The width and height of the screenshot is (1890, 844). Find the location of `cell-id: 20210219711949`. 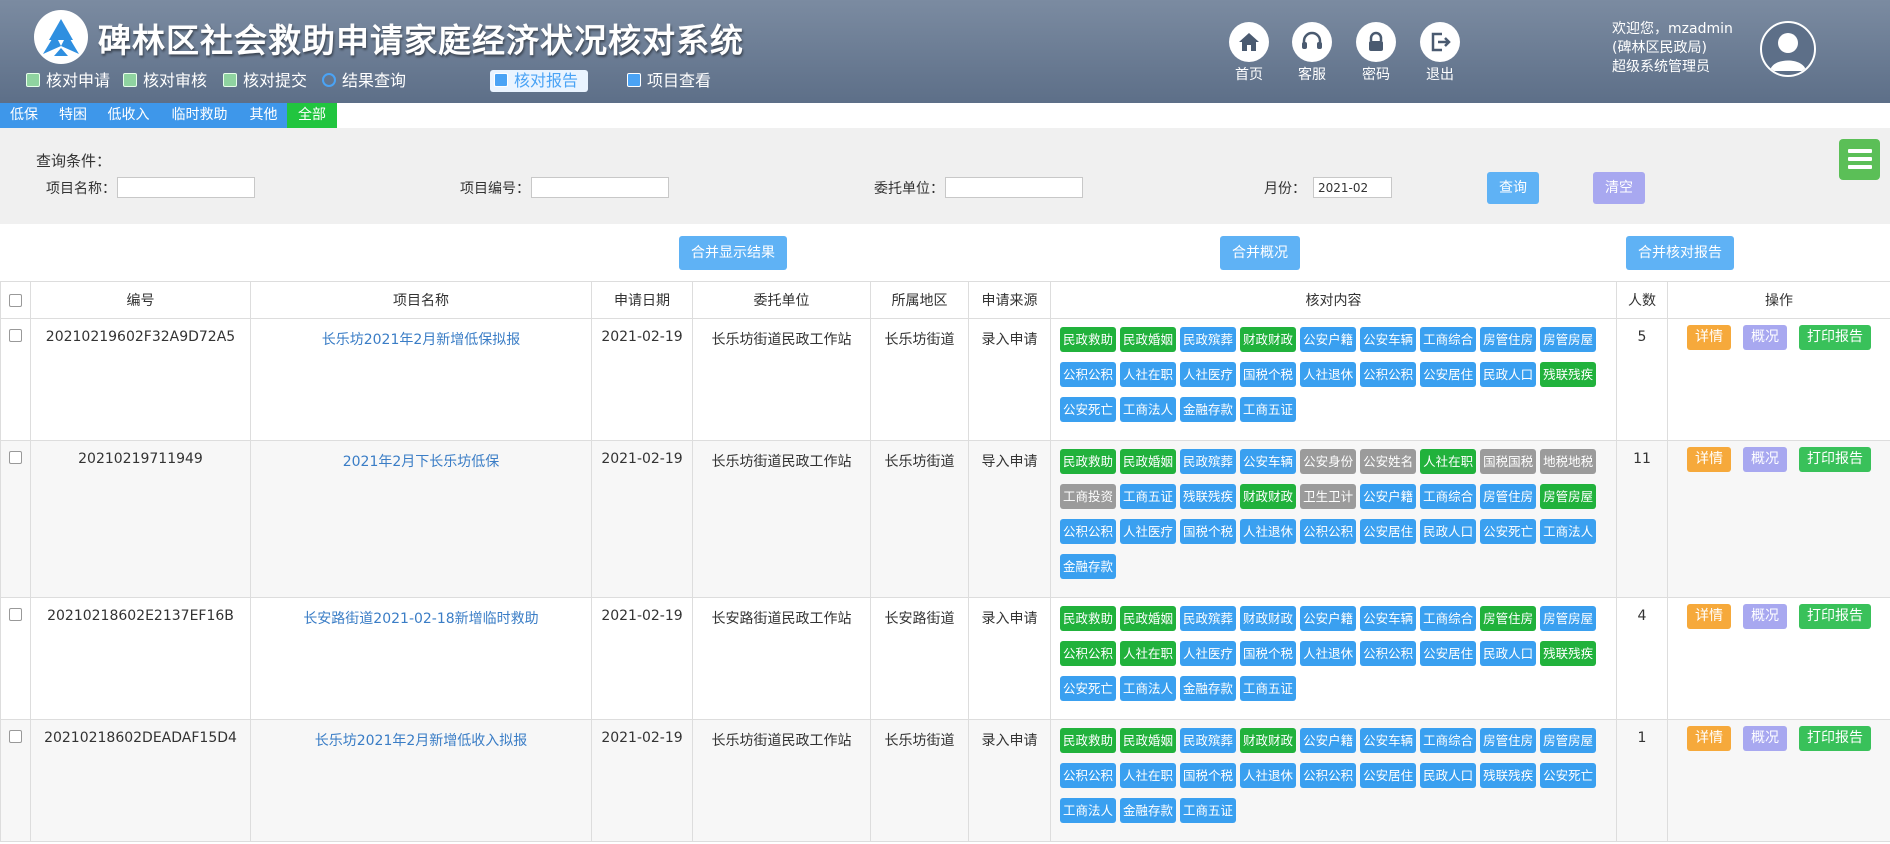

cell-id: 20210219711949 is located at coordinates (140, 519).